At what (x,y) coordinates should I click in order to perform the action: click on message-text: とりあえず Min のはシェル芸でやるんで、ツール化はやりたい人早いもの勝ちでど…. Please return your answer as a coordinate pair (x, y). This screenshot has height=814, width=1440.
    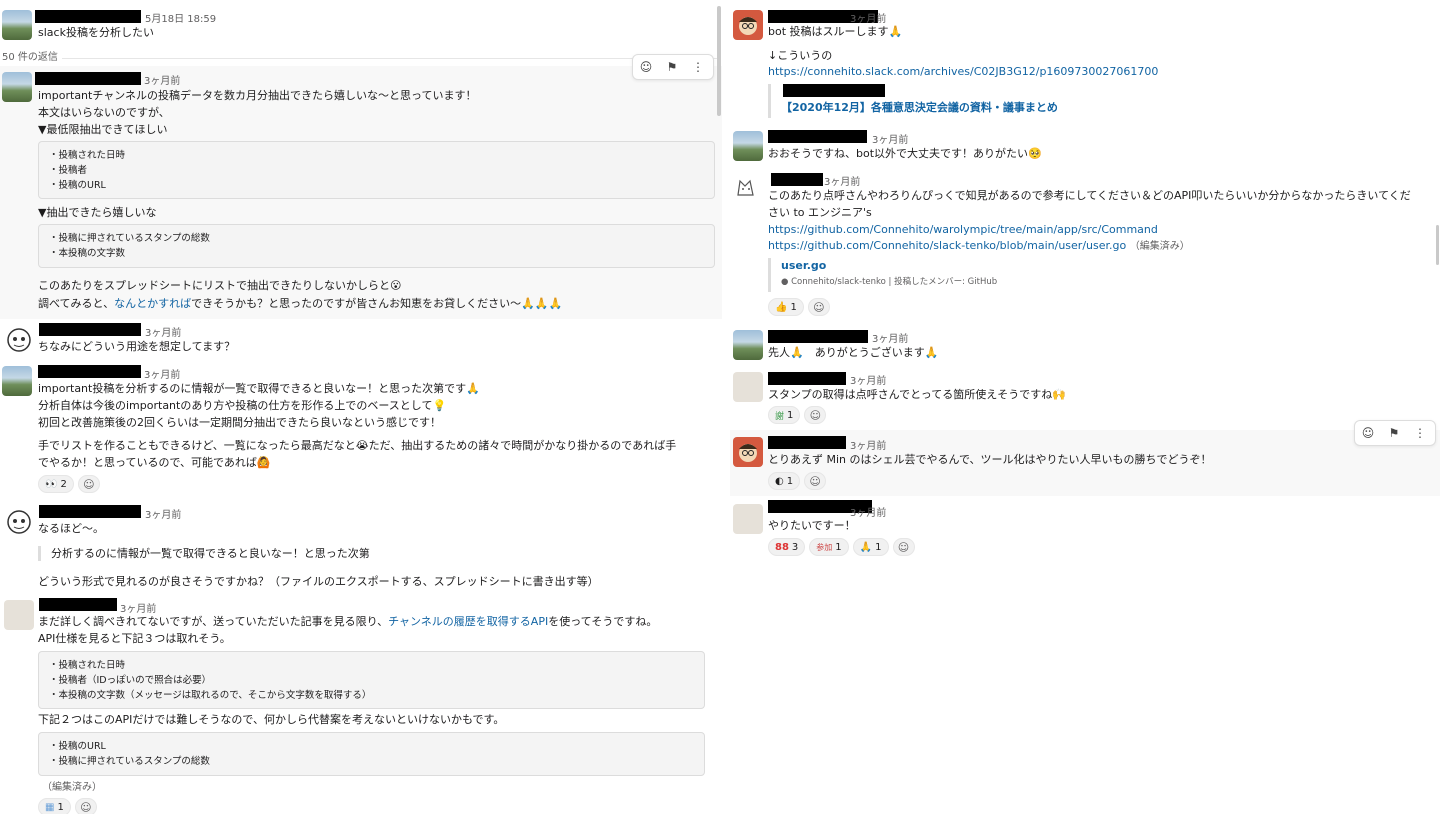
    Looking at the image, I should click on (990, 459).